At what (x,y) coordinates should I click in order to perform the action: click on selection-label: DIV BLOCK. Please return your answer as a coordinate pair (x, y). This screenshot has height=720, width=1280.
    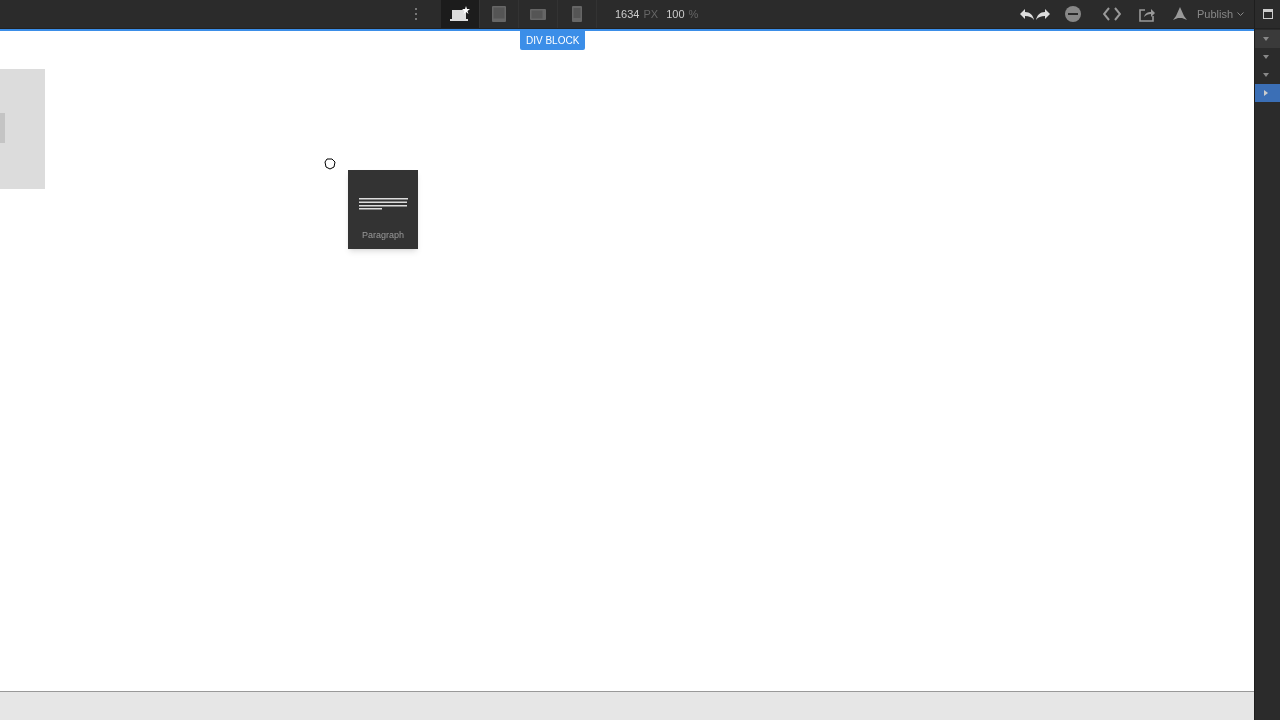
    Looking at the image, I should click on (553, 40).